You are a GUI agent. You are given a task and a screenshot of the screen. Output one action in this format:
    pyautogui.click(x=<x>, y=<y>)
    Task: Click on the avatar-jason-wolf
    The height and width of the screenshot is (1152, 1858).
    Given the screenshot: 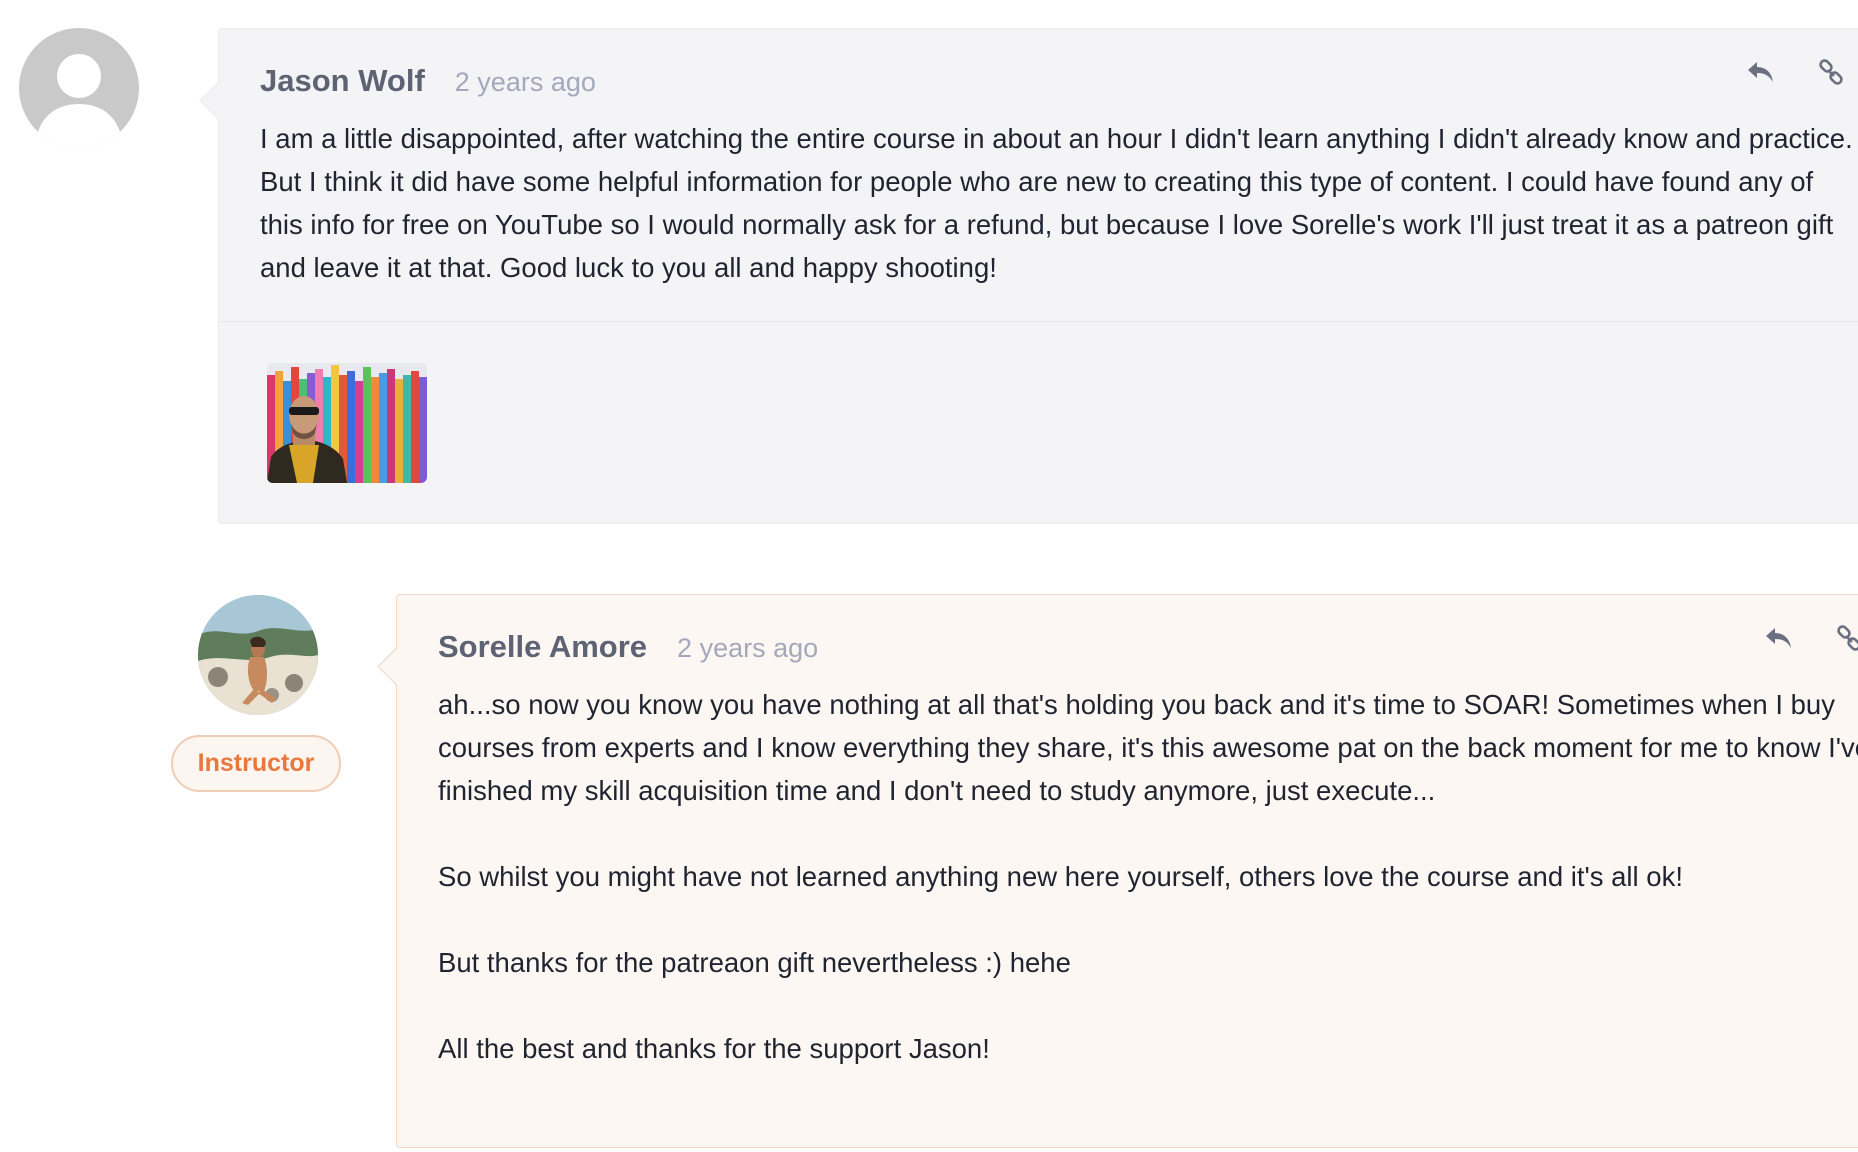 What is the action you would take?
    pyautogui.click(x=79, y=88)
    